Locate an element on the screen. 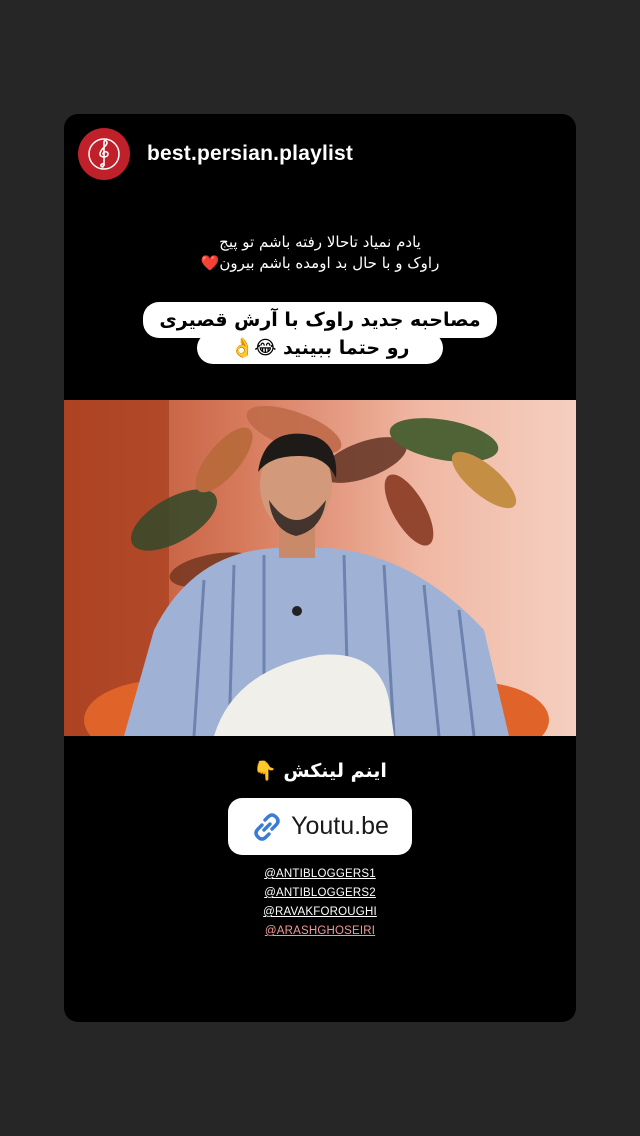  caption-line-1: یادم نمیاد تاحالا رفته باشم تو پیج is located at coordinates (320, 242).